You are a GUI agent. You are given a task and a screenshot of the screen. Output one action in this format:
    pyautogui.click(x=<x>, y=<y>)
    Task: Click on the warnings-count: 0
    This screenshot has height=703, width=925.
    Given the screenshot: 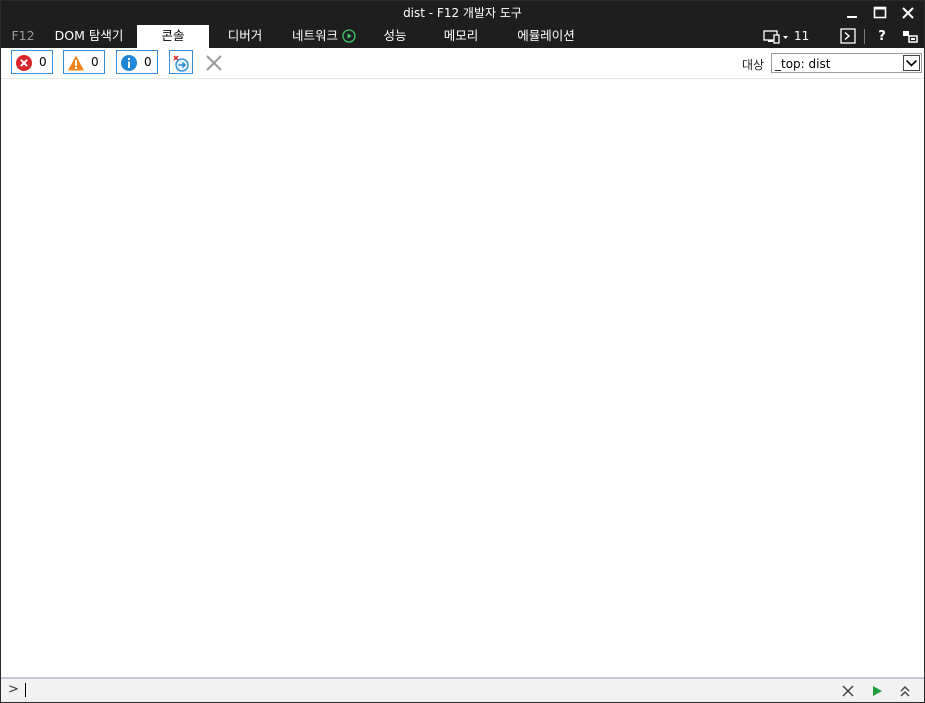 What is the action you would take?
    pyautogui.click(x=95, y=62)
    